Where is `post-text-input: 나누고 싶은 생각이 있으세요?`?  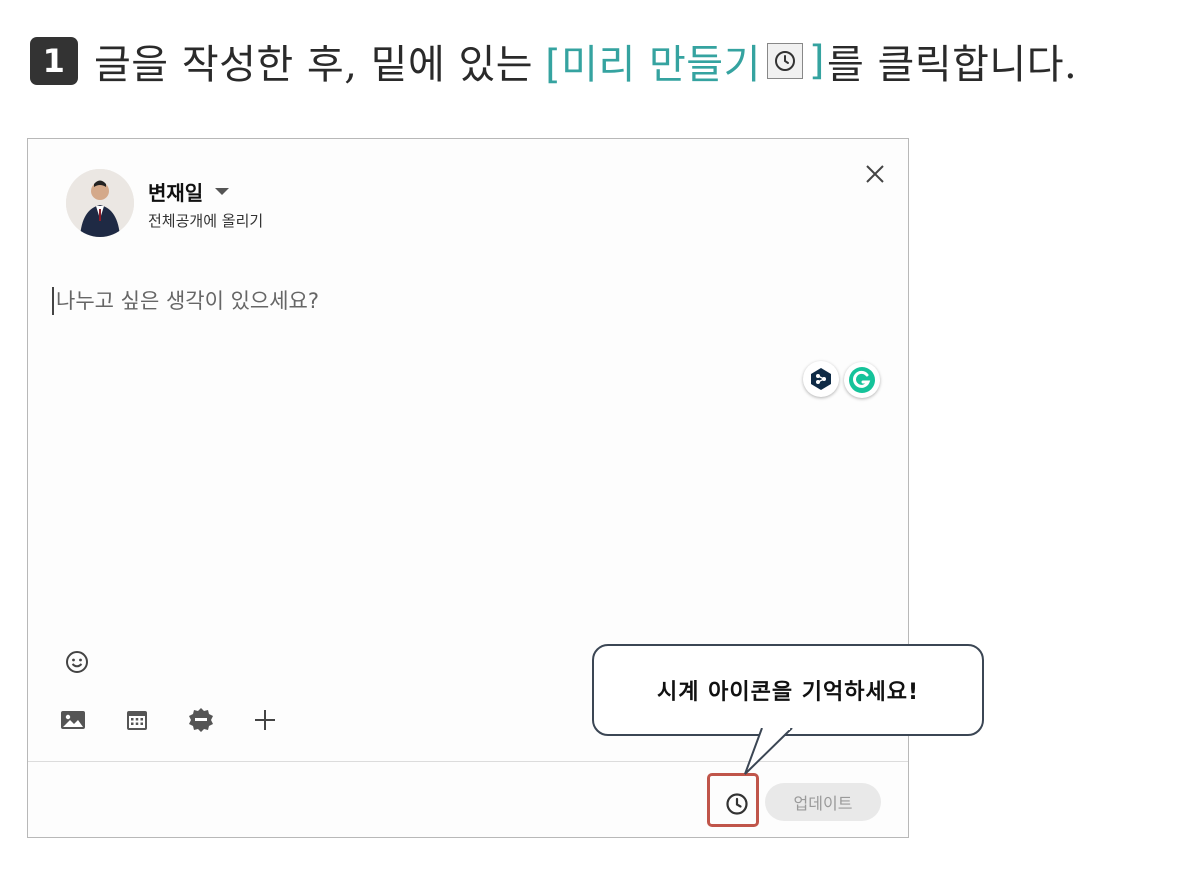 post-text-input: 나누고 싶은 생각이 있으세요? is located at coordinates (185, 301).